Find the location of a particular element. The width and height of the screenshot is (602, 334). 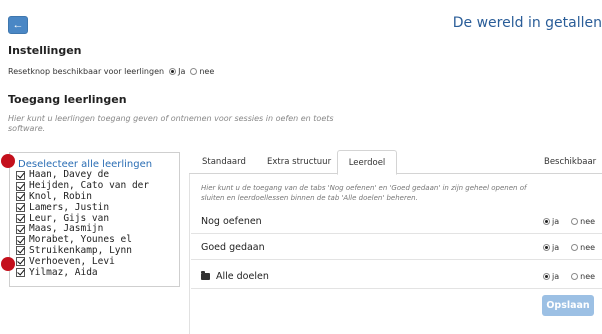

tab-leerdoel: Leerdoel is located at coordinates (367, 162).